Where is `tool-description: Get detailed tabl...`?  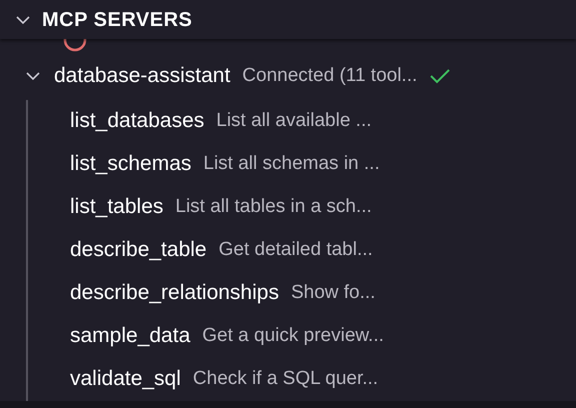 tool-description: Get detailed tabl... is located at coordinates (295, 250).